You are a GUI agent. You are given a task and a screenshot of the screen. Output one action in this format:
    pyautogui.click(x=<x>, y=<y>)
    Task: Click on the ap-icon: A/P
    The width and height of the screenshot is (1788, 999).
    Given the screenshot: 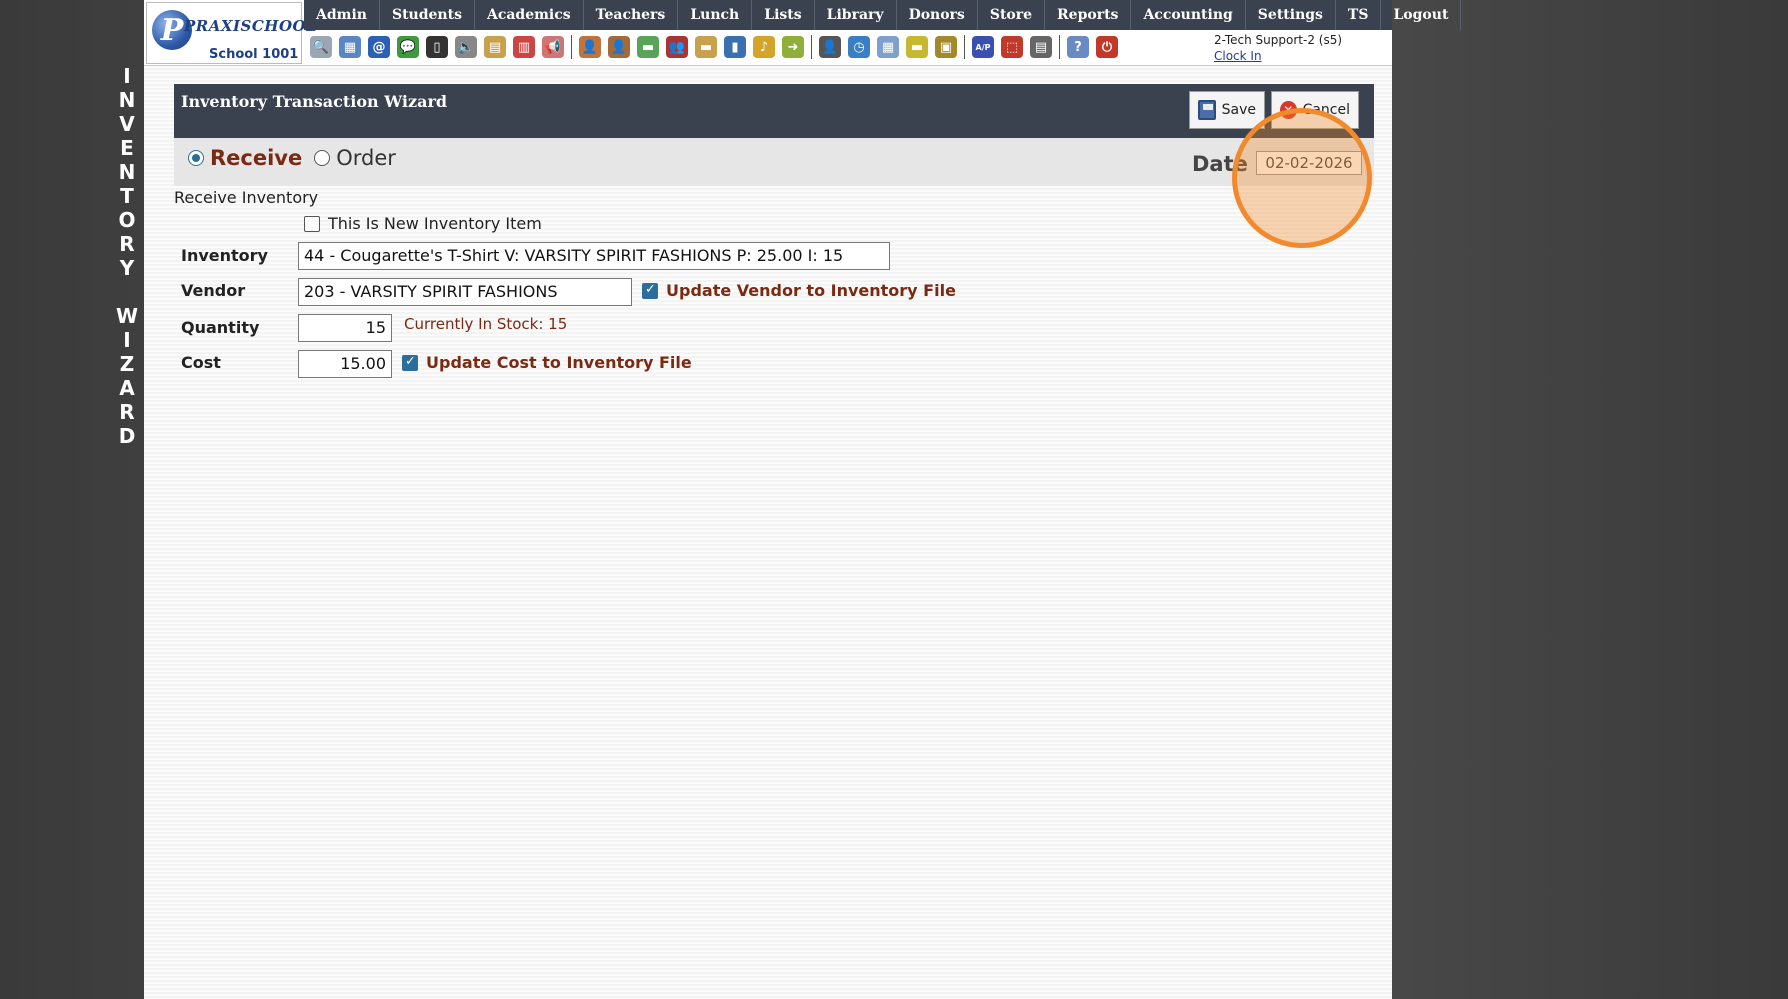 What is the action you would take?
    pyautogui.click(x=983, y=47)
    